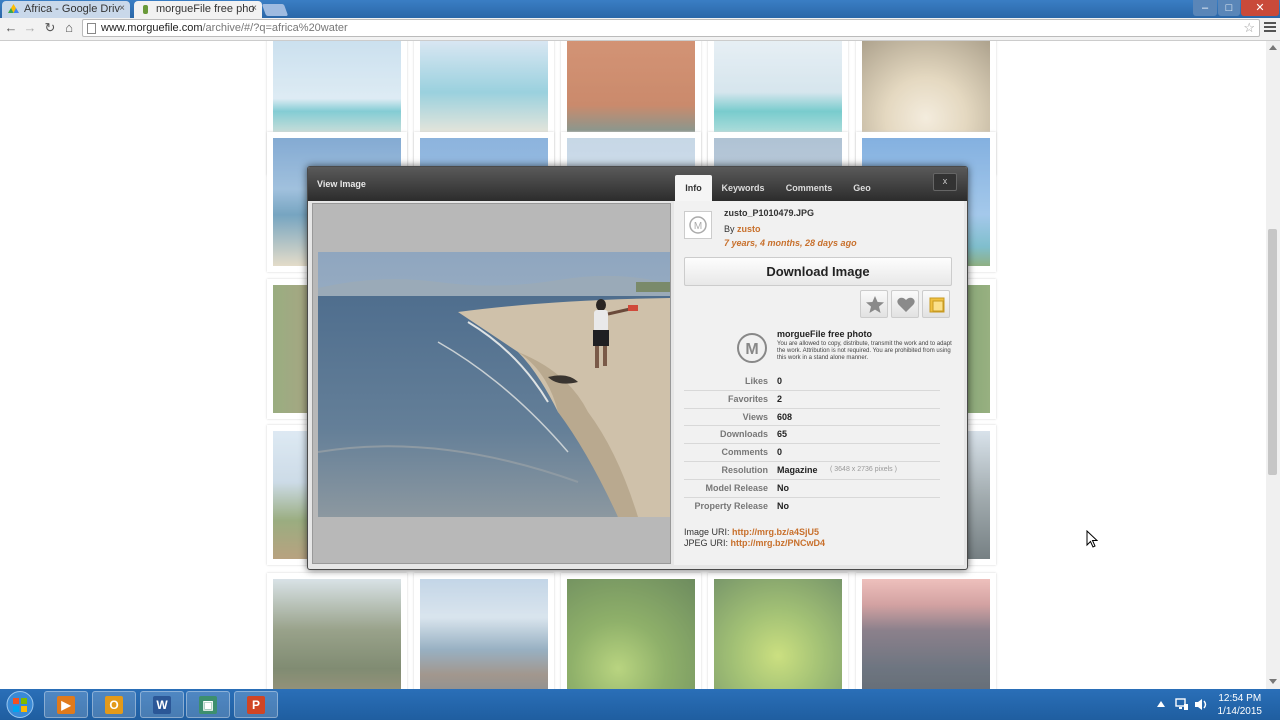  What do you see at coordinates (797, 469) in the screenshot?
I see `stat-value: Magazine` at bounding box center [797, 469].